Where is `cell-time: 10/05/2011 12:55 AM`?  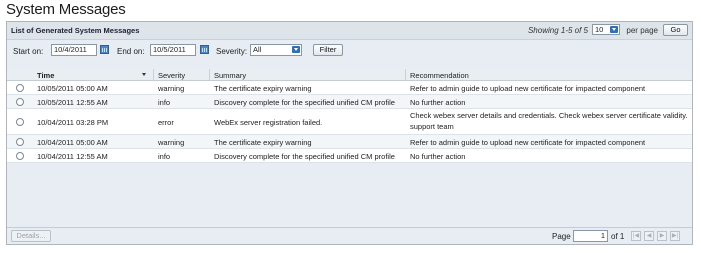 cell-time: 10/05/2011 12:55 AM is located at coordinates (72, 102).